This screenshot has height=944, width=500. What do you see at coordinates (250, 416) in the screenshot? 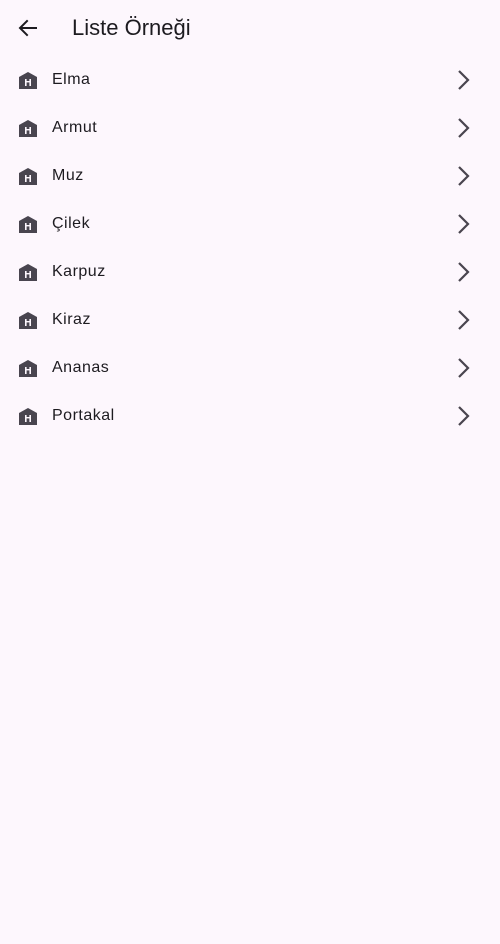
I see `list-item: Portakal` at bounding box center [250, 416].